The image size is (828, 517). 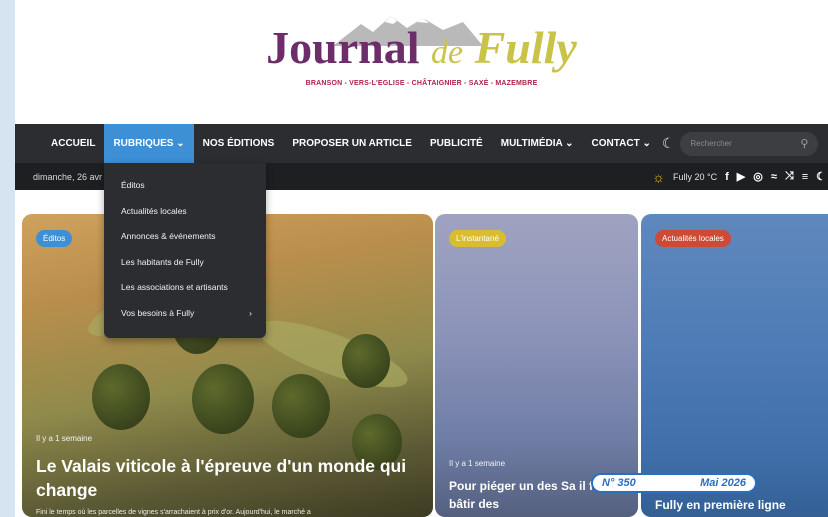 I want to click on current-date: dimanche, 26 avr, so click(x=68, y=176).